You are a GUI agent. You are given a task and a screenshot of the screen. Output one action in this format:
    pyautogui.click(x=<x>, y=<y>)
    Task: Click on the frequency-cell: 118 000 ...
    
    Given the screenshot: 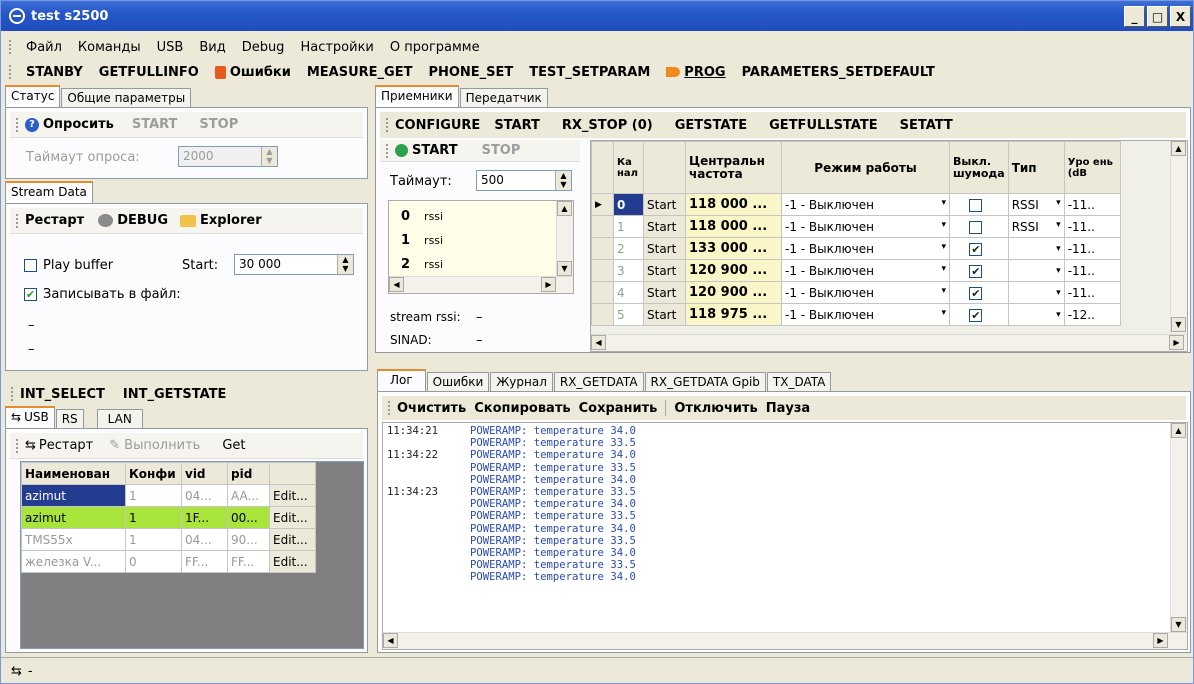 What is the action you would take?
    pyautogui.click(x=733, y=204)
    